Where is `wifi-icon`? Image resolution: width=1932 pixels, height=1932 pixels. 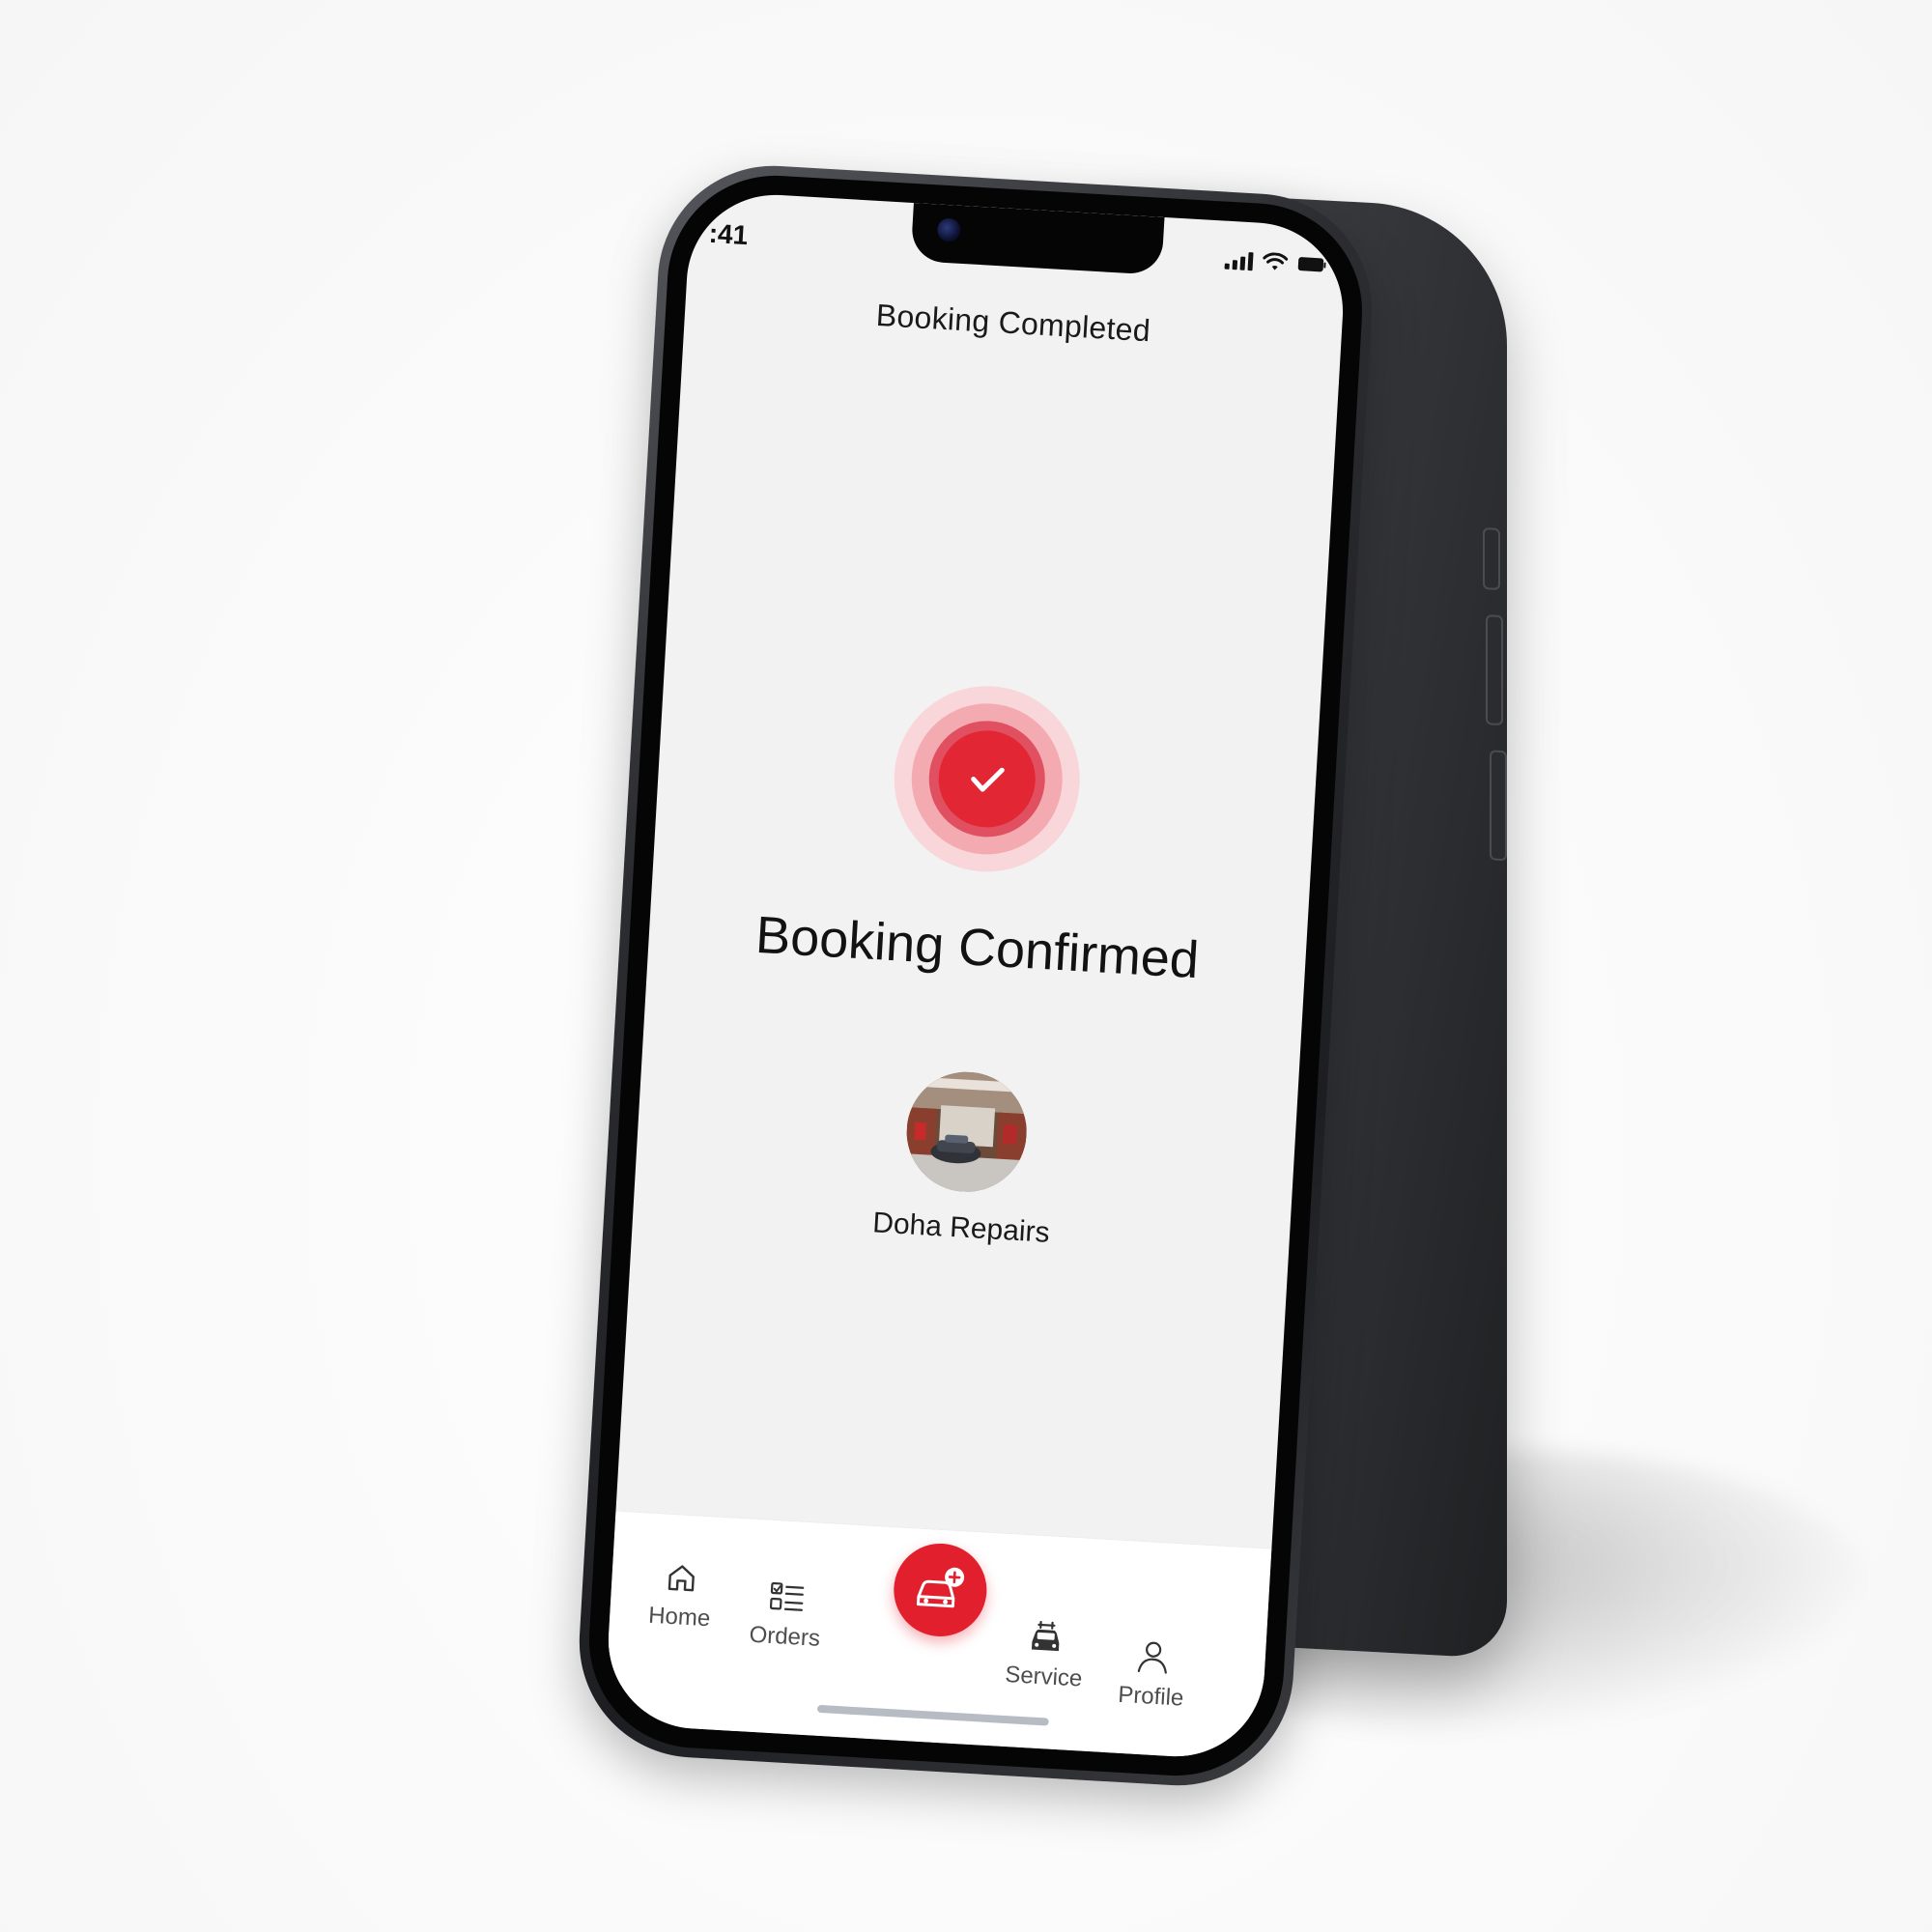 wifi-icon is located at coordinates (1276, 261).